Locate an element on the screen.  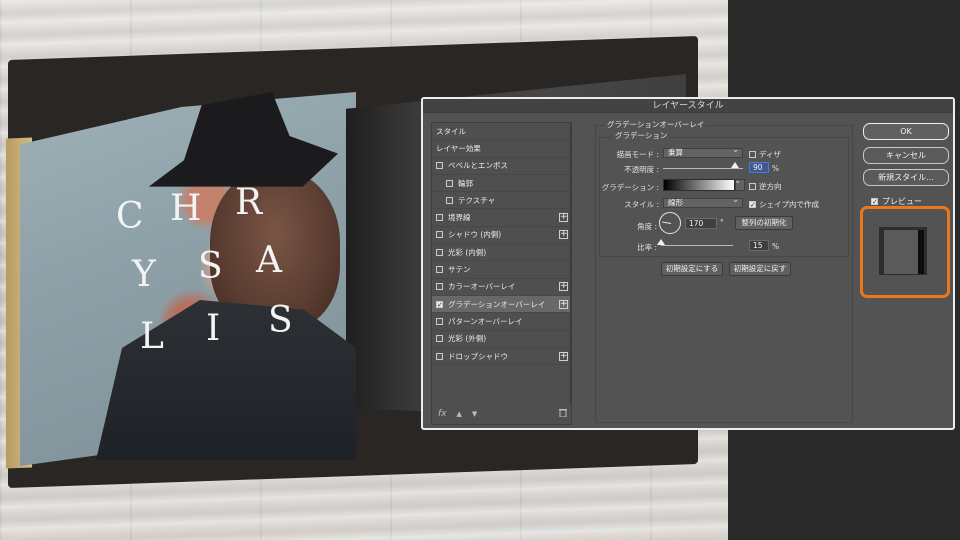
style-select: 線形 is located at coordinates (703, 202).